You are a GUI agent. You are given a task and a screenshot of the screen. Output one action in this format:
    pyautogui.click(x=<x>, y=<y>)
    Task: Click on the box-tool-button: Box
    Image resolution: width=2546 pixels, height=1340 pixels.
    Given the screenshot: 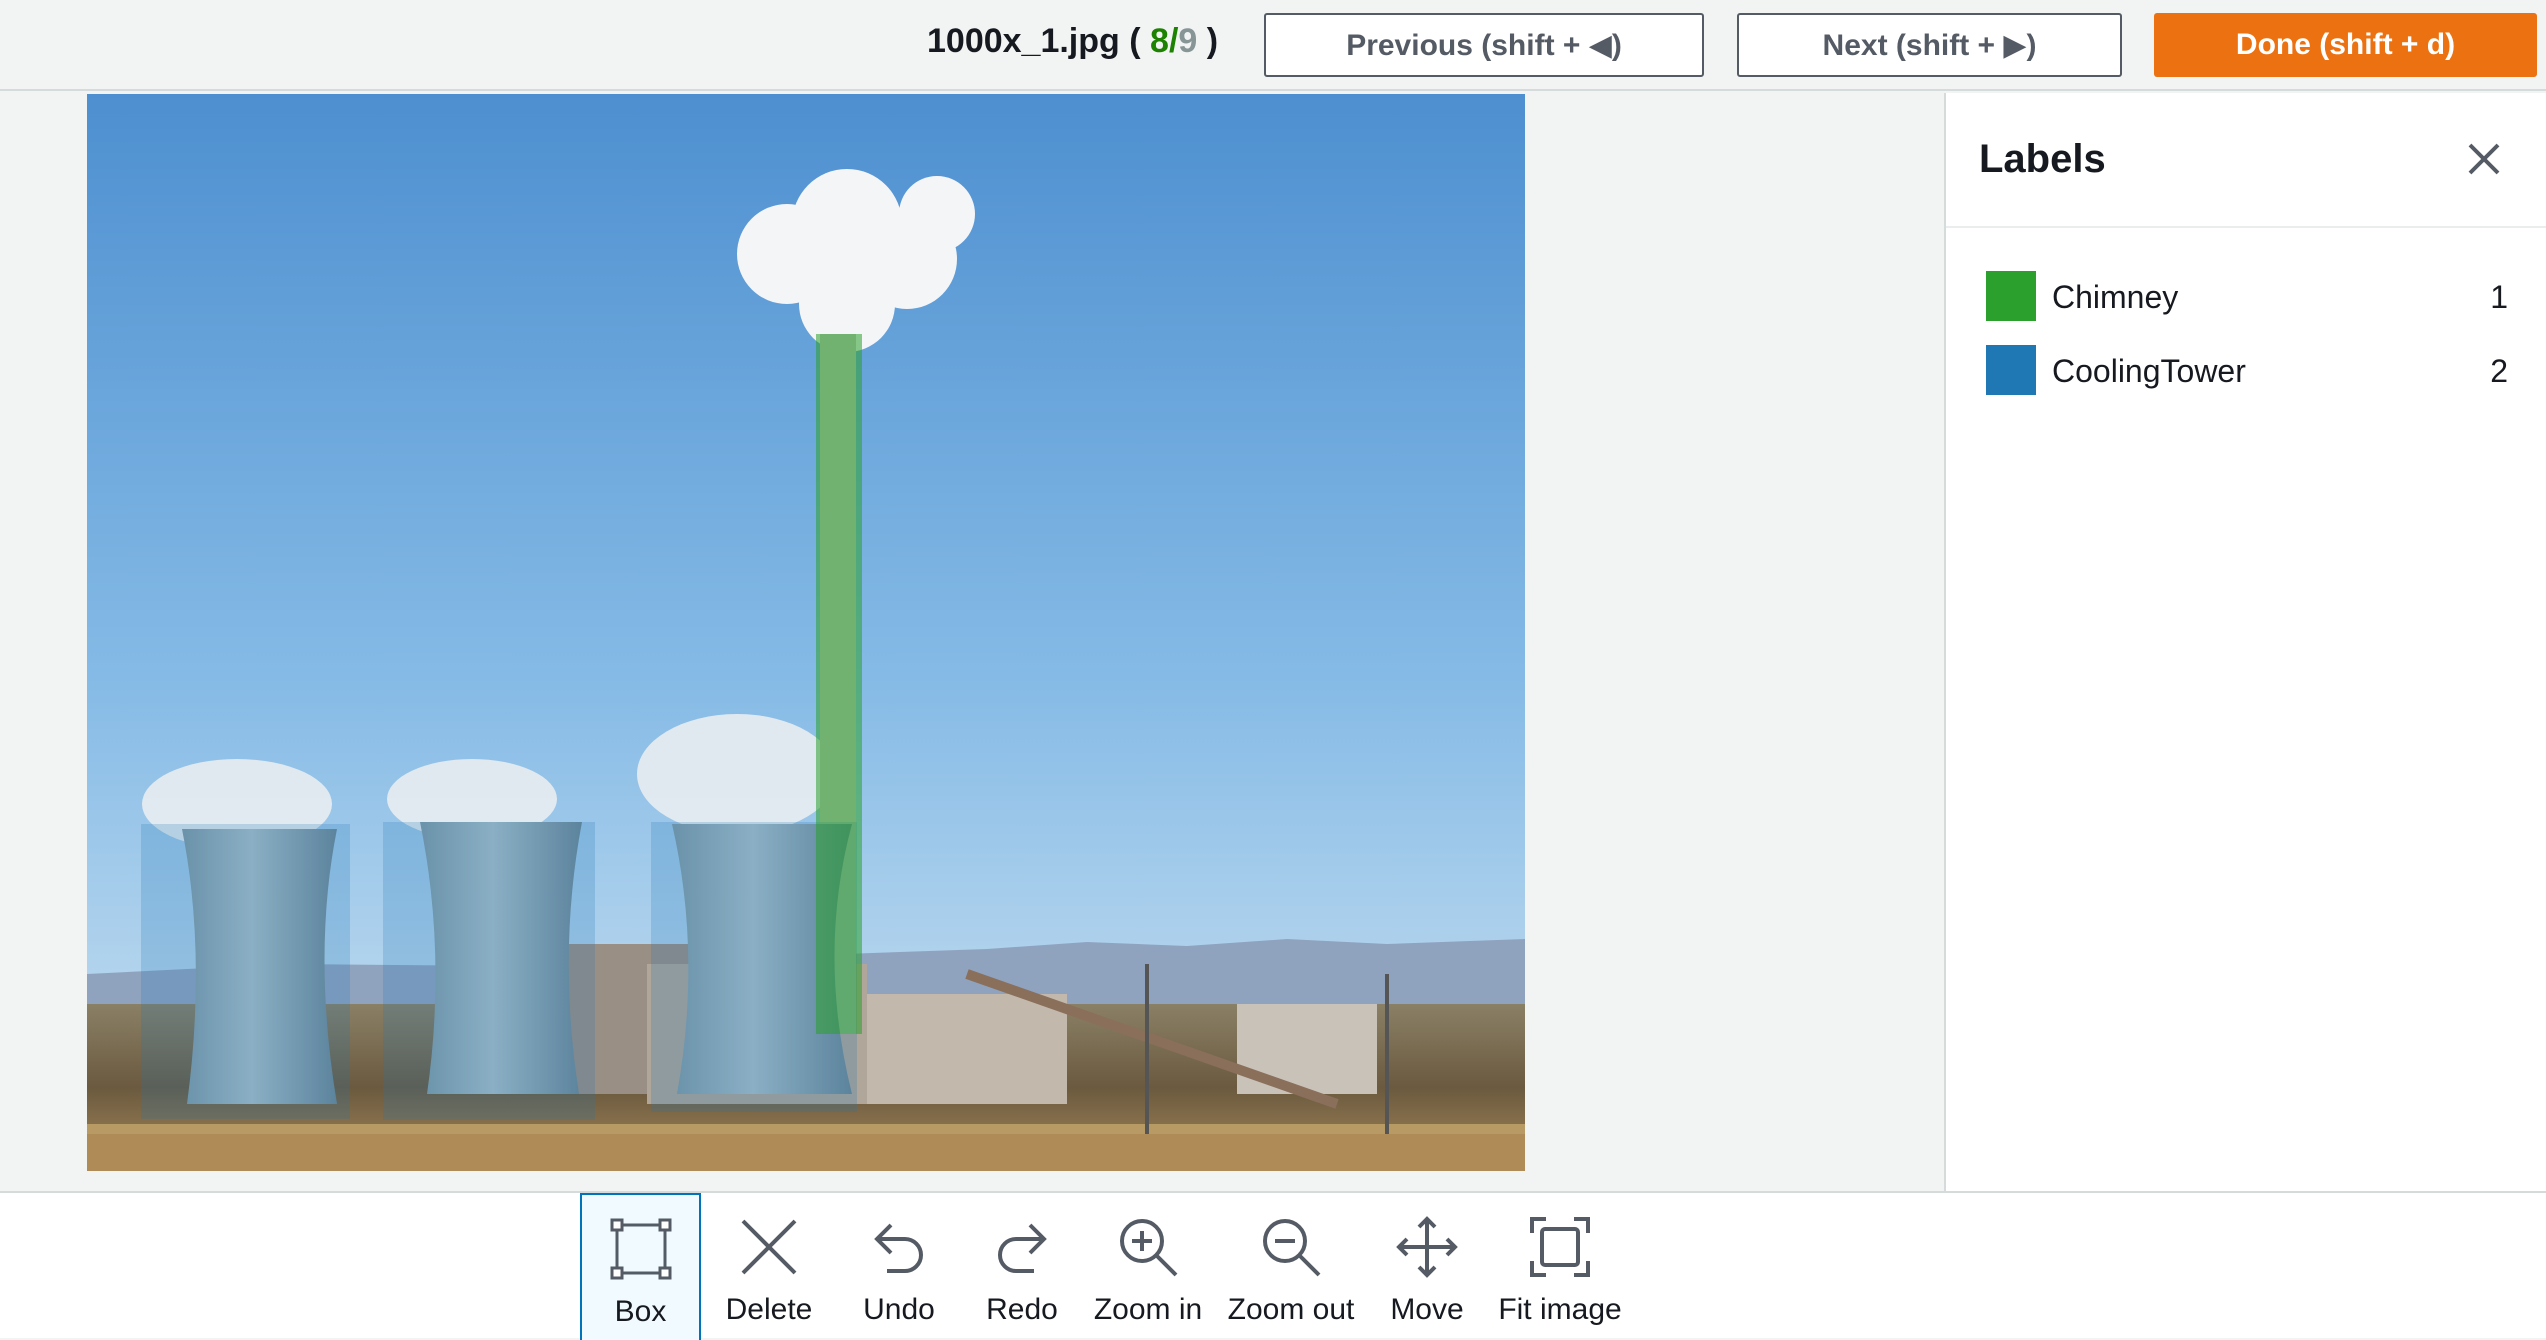 What is the action you would take?
    pyautogui.click(x=640, y=1266)
    